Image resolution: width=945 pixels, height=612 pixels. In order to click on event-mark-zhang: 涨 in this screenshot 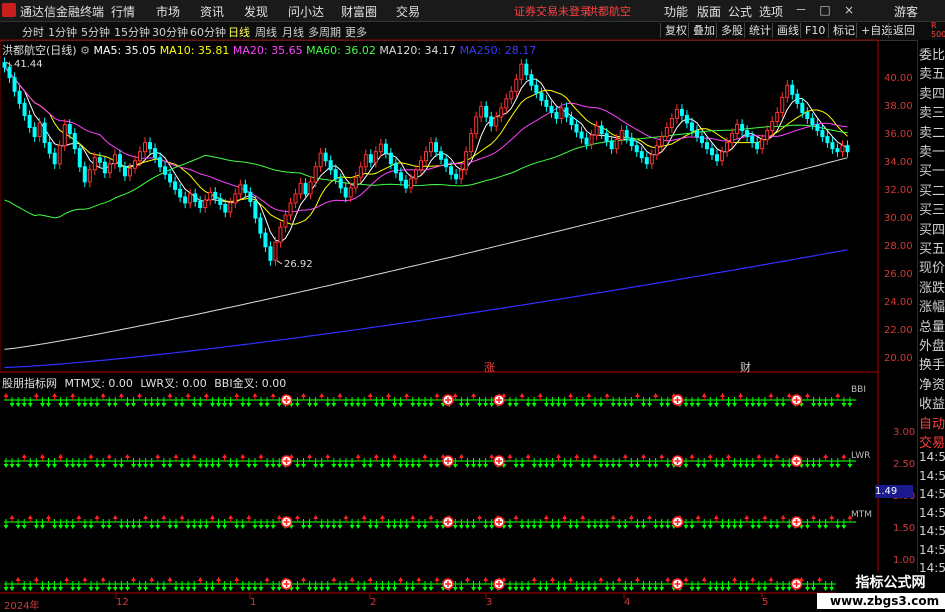, I will do `click(489, 367)`.